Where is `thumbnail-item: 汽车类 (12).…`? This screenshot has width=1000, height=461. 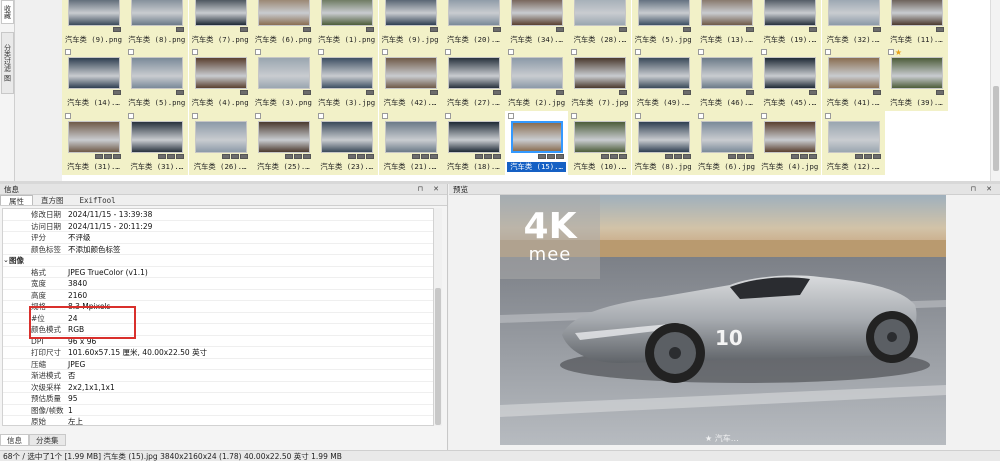 thumbnail-item: 汽车类 (12).… is located at coordinates (853, 143).